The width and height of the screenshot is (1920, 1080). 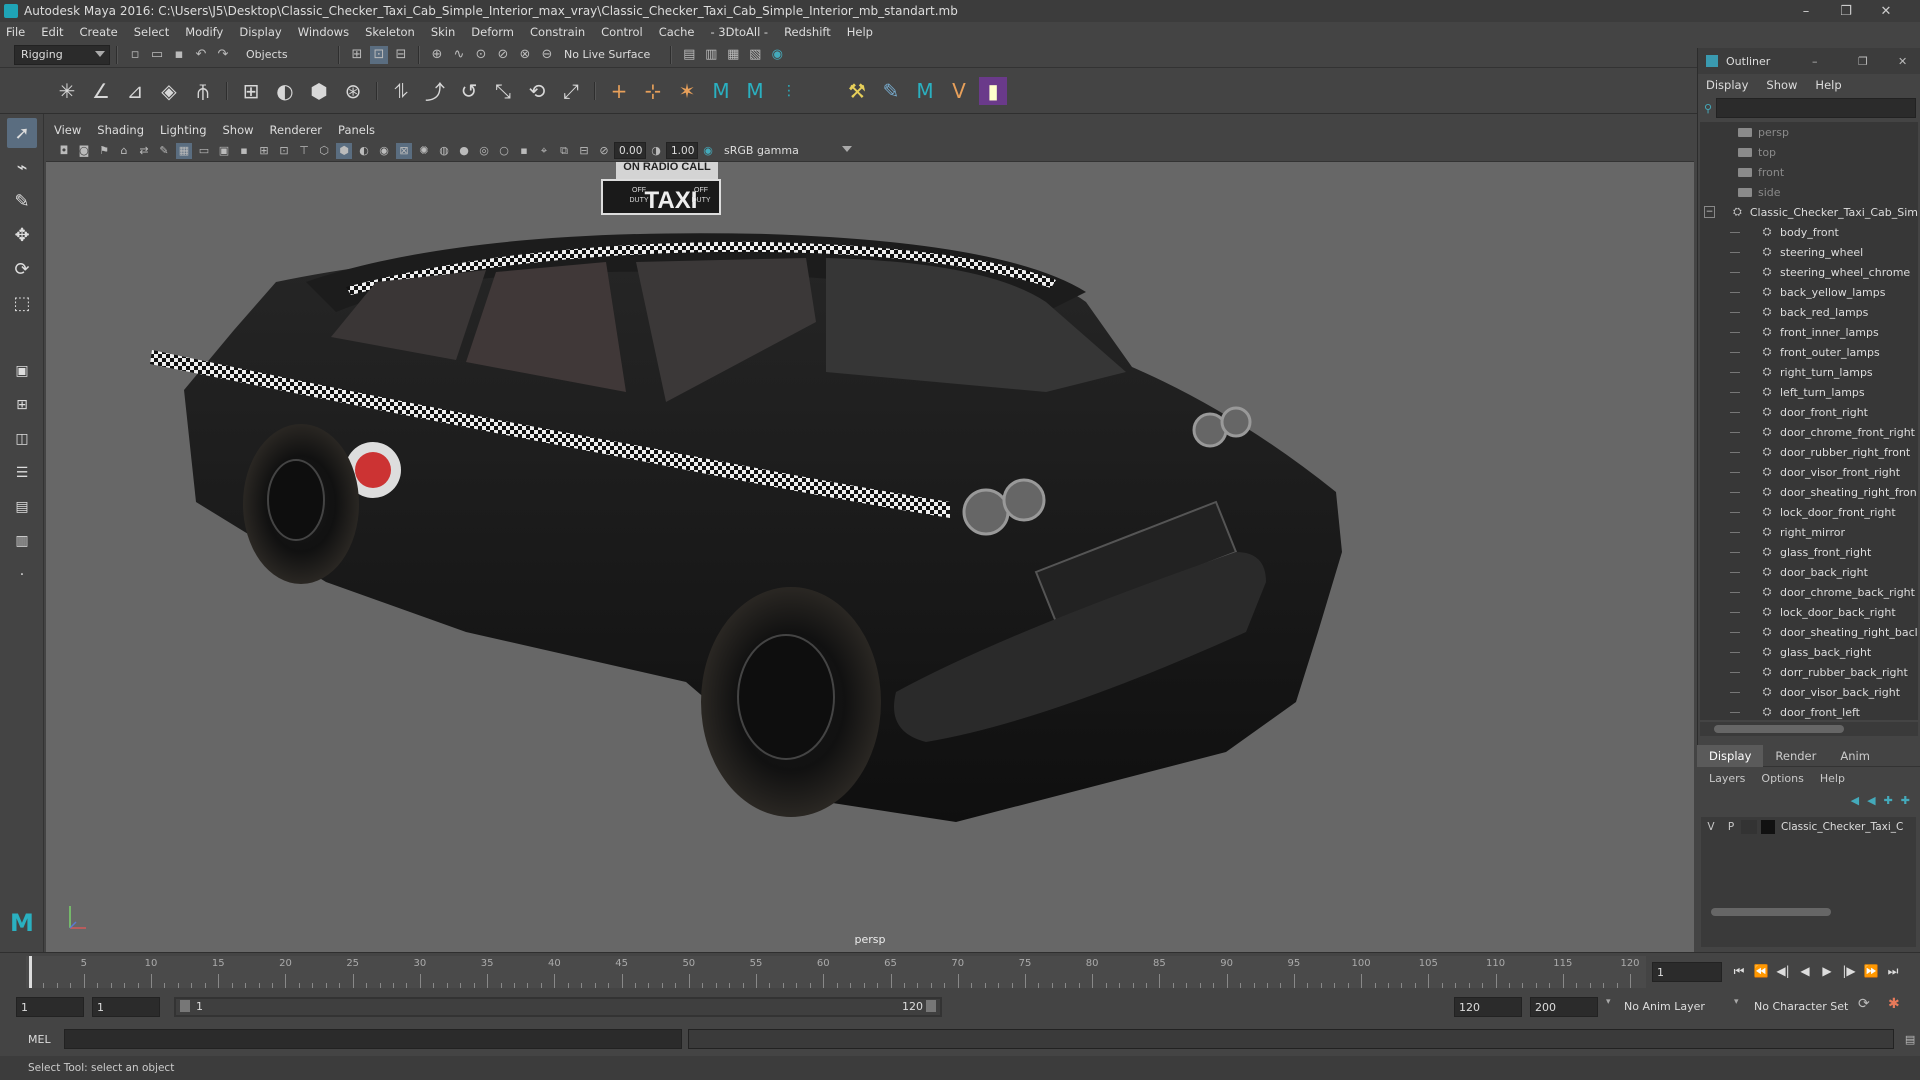 What do you see at coordinates (144, 151) in the screenshot?
I see `twod-pan-icon: ⇄` at bounding box center [144, 151].